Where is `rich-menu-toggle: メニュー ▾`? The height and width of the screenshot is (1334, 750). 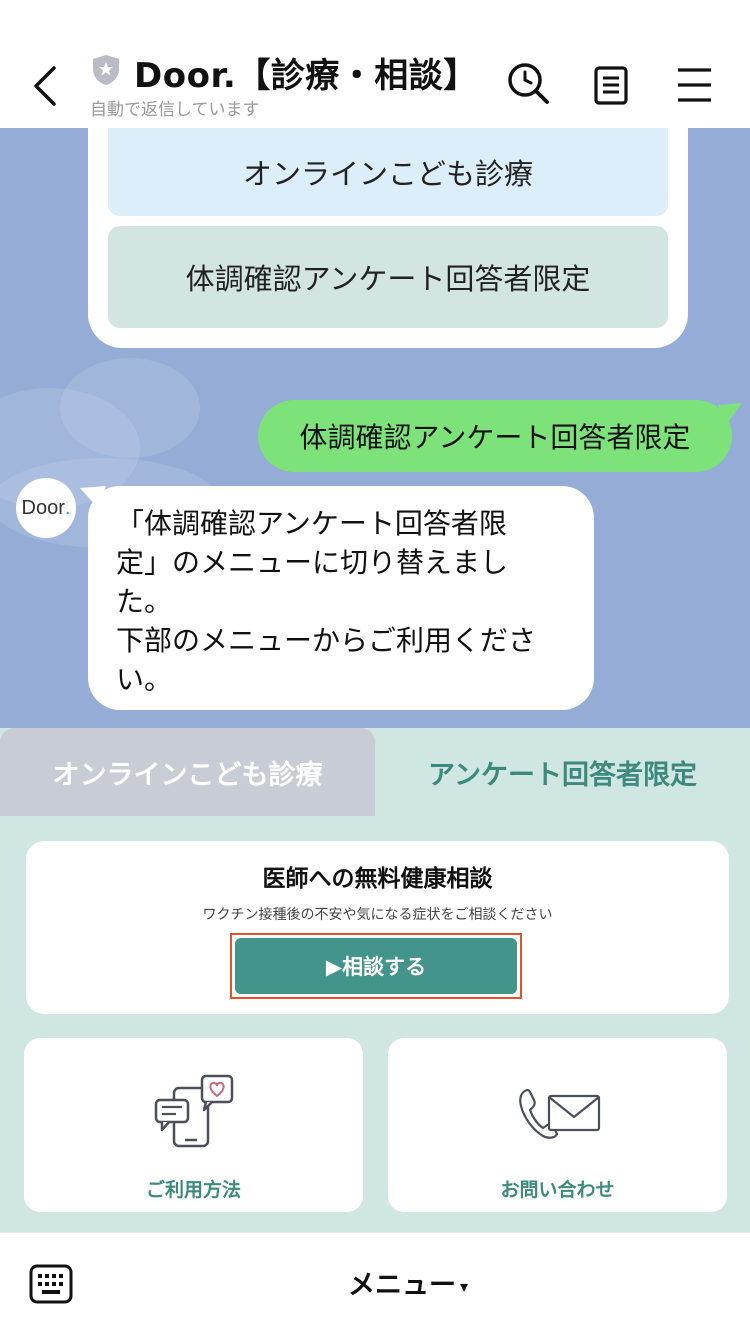 rich-menu-toggle: メニュー ▾ is located at coordinates (408, 1282).